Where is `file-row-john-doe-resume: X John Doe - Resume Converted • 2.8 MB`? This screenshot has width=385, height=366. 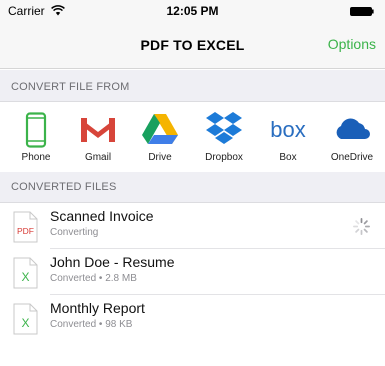
file-row-john-doe-resume: X John Doe - Resume Converted • 2.8 MB is located at coordinates (192, 272).